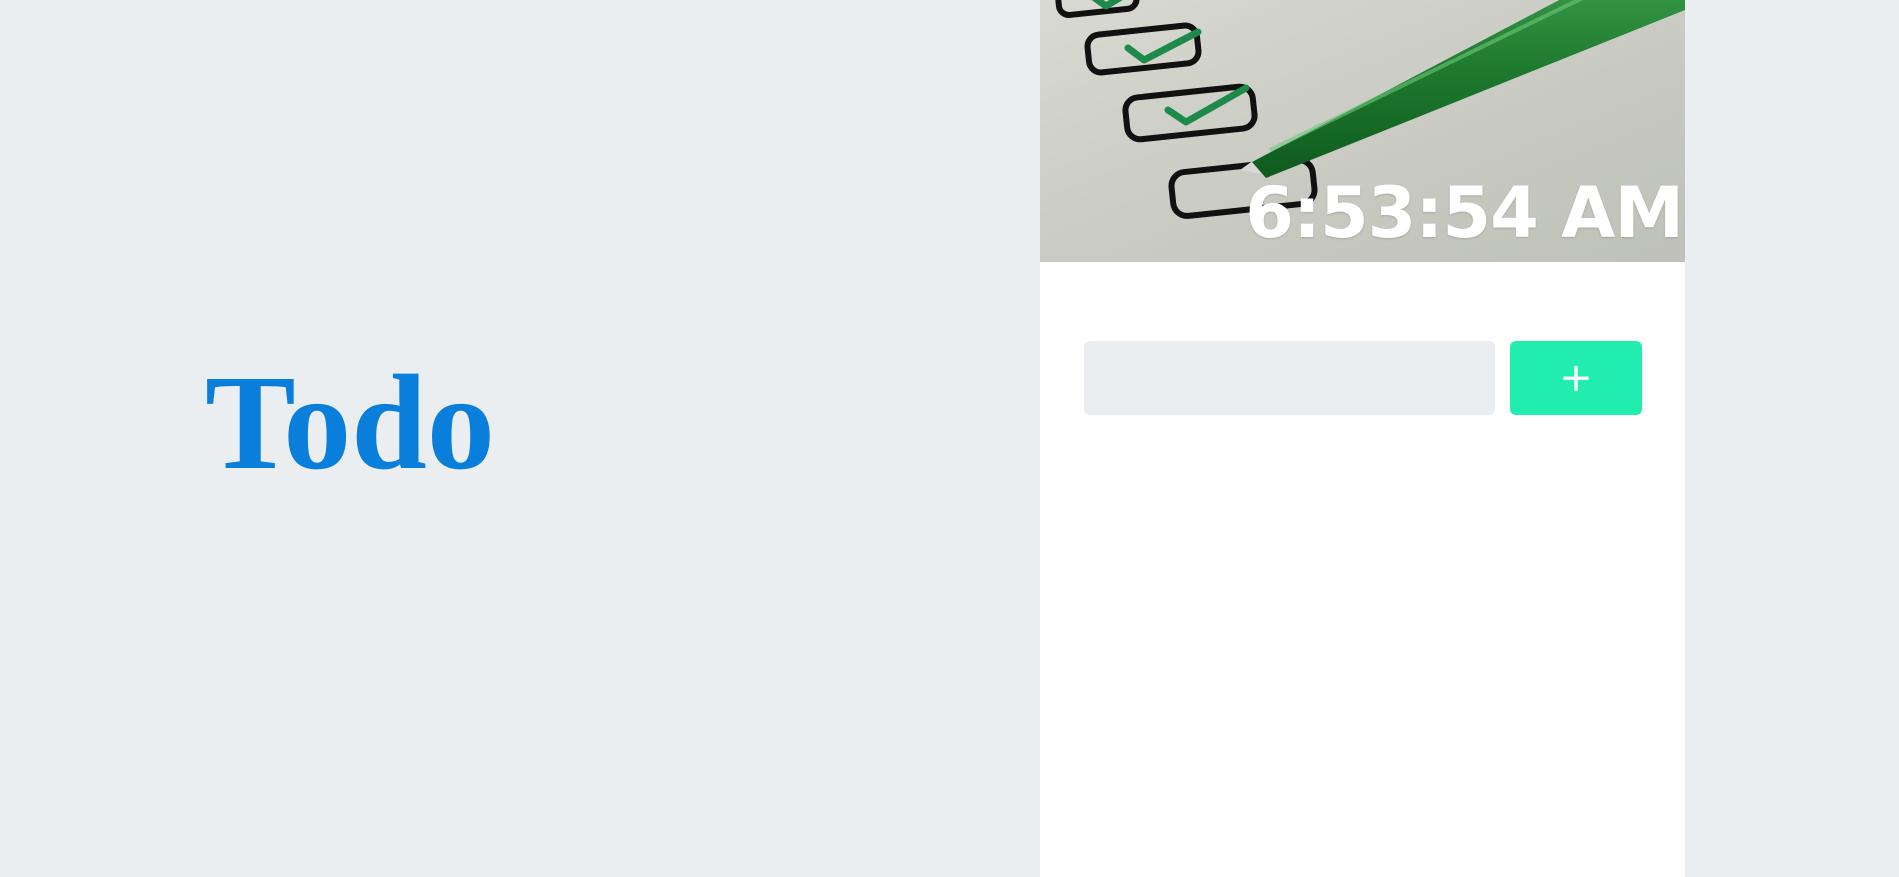 The width and height of the screenshot is (1899, 877). I want to click on clock-time: 6:53:54 AM, so click(1464, 213).